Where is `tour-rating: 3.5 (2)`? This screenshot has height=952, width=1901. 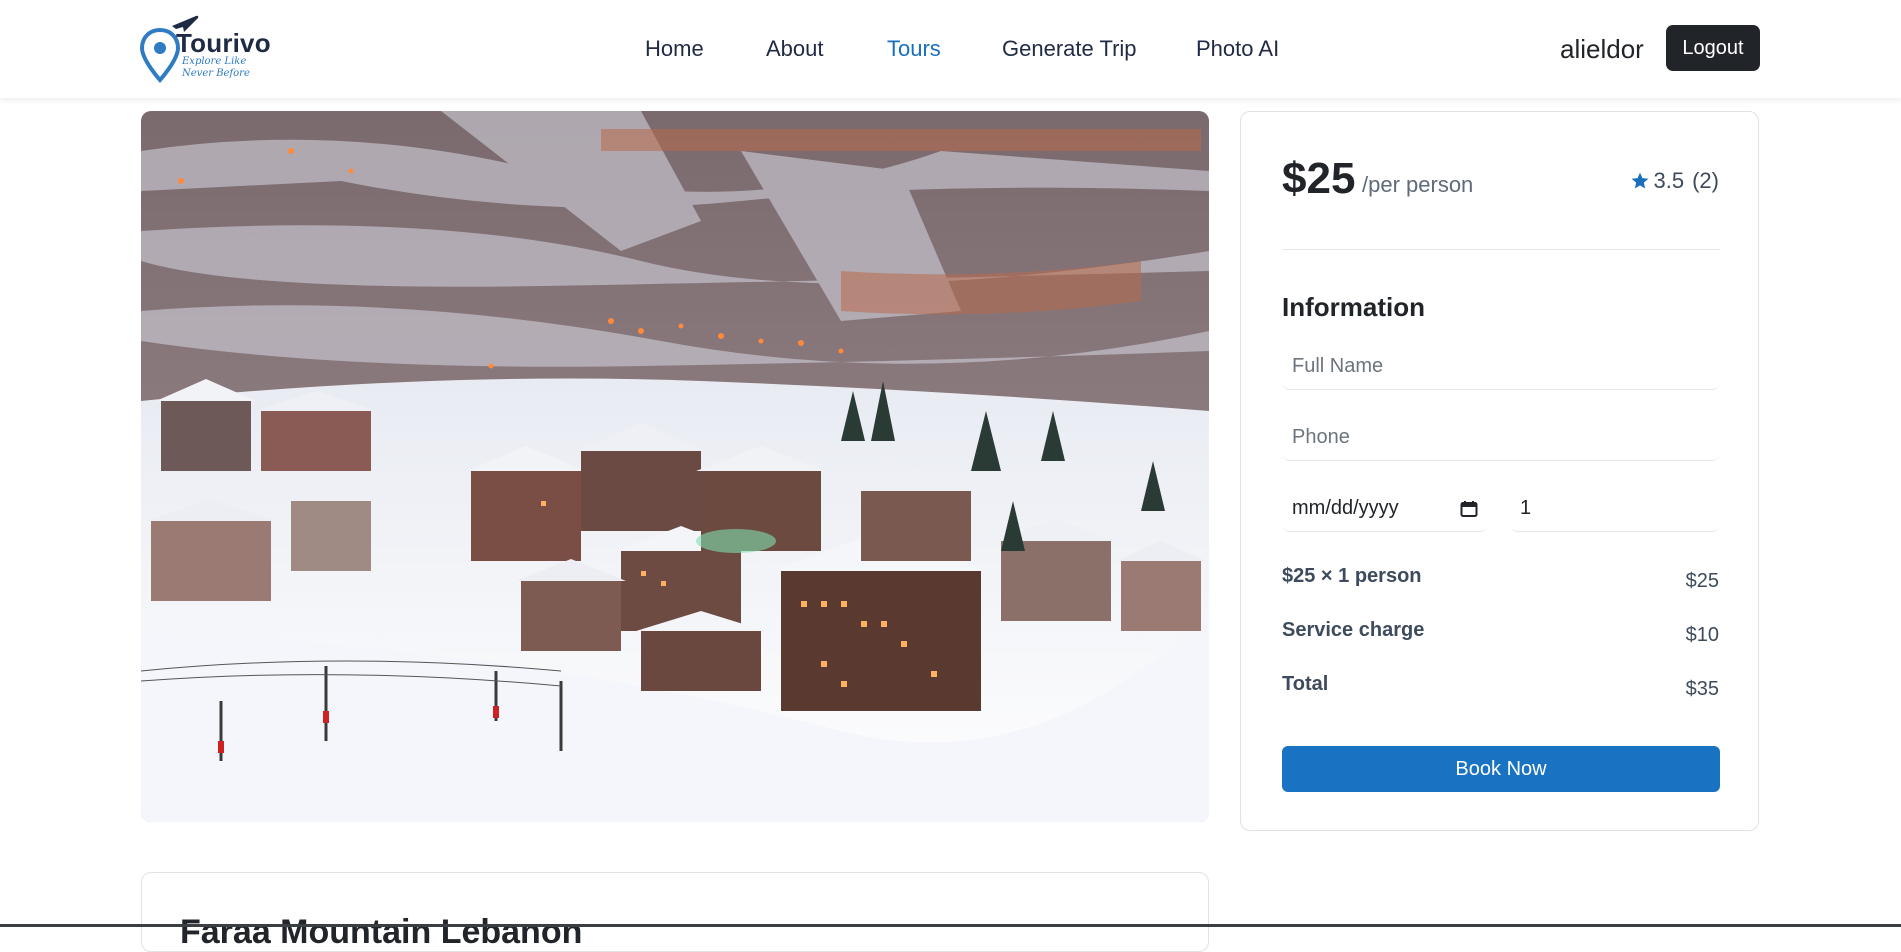
tour-rating: 3.5 (2) is located at coordinates (1674, 181).